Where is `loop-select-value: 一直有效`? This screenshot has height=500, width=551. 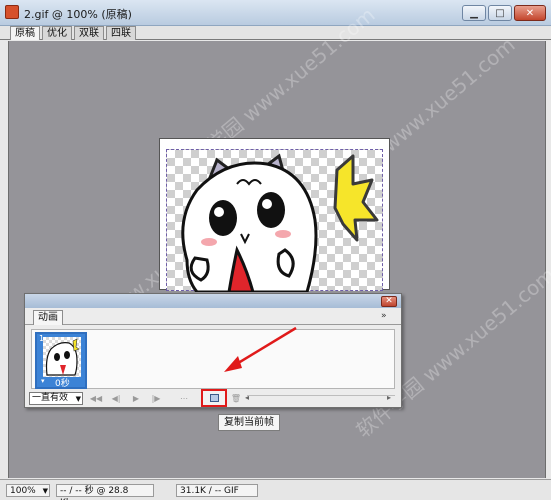 loop-select-value: 一直有效 is located at coordinates (50, 398).